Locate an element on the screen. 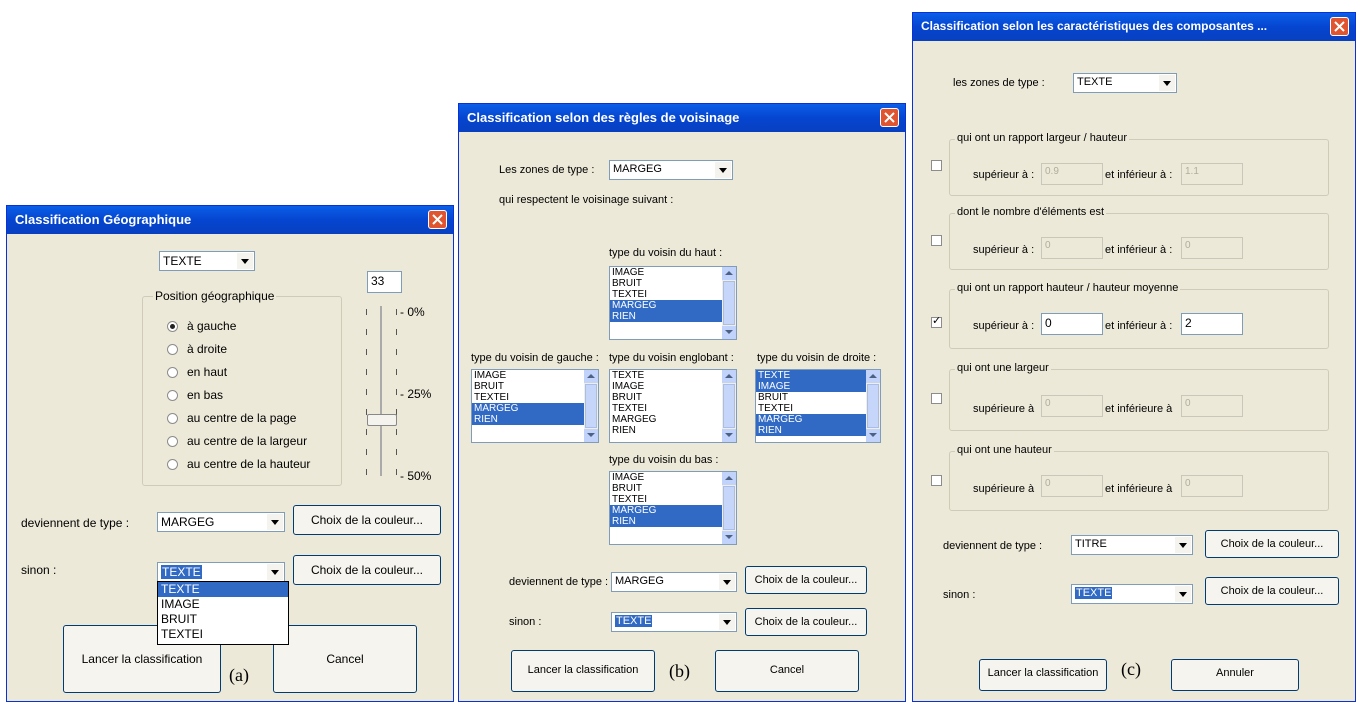  left-neighbour-list: IMAGE BRUIT TEXTEI MARGEG RIEN is located at coordinates (535, 406).